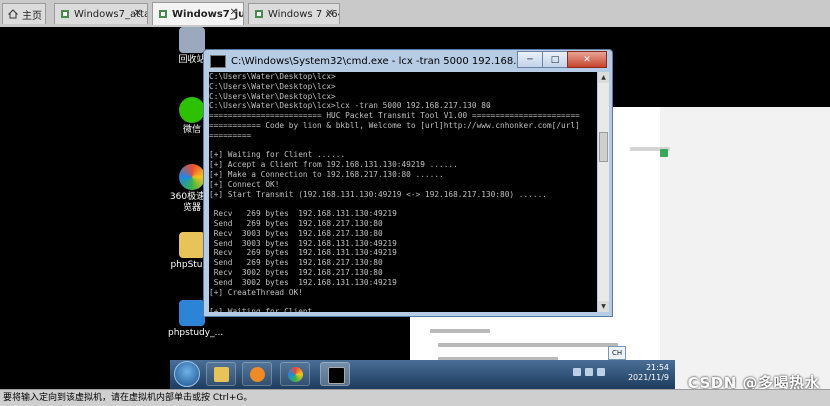 The image size is (830, 406). What do you see at coordinates (603, 77) in the screenshot?
I see `scroll-up-icon: ▲` at bounding box center [603, 77].